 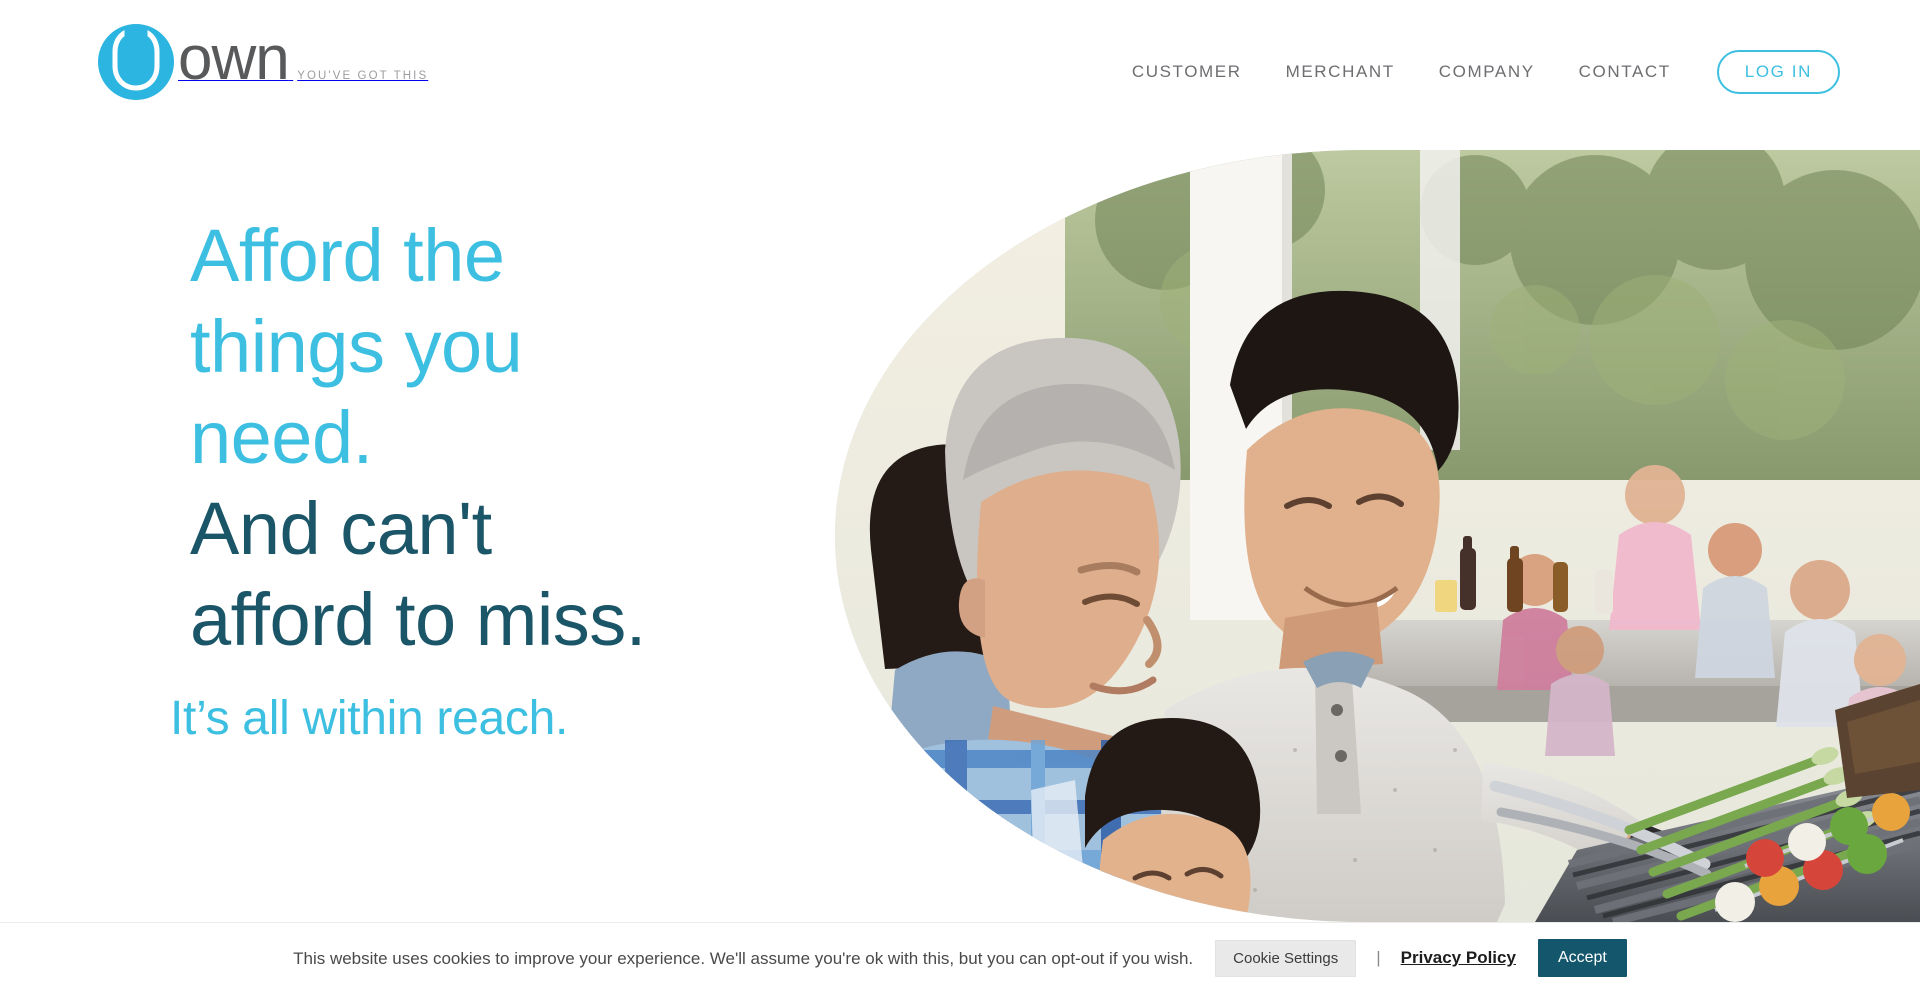 What do you see at coordinates (1625, 72) in the screenshot?
I see `nav-item-contact: CONTACT` at bounding box center [1625, 72].